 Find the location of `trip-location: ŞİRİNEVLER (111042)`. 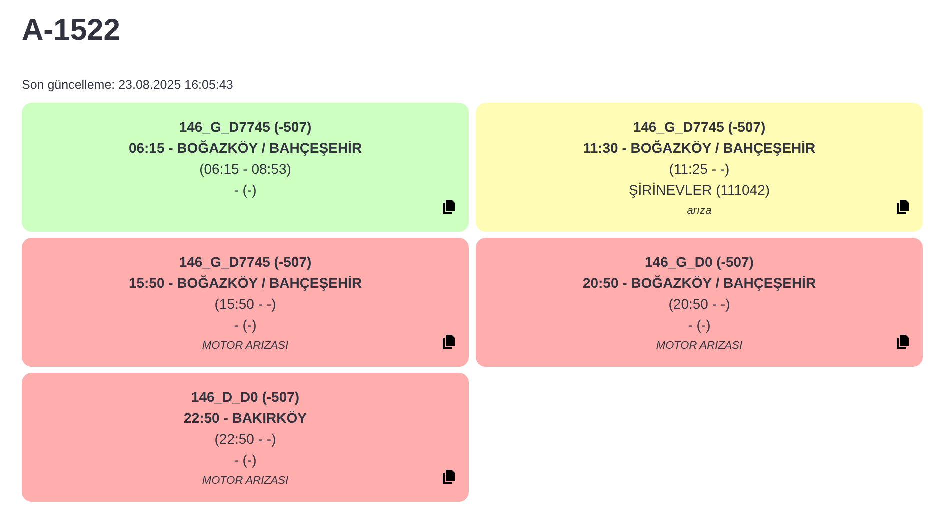

trip-location: ŞİRİNEVLER (111042) is located at coordinates (699, 190).